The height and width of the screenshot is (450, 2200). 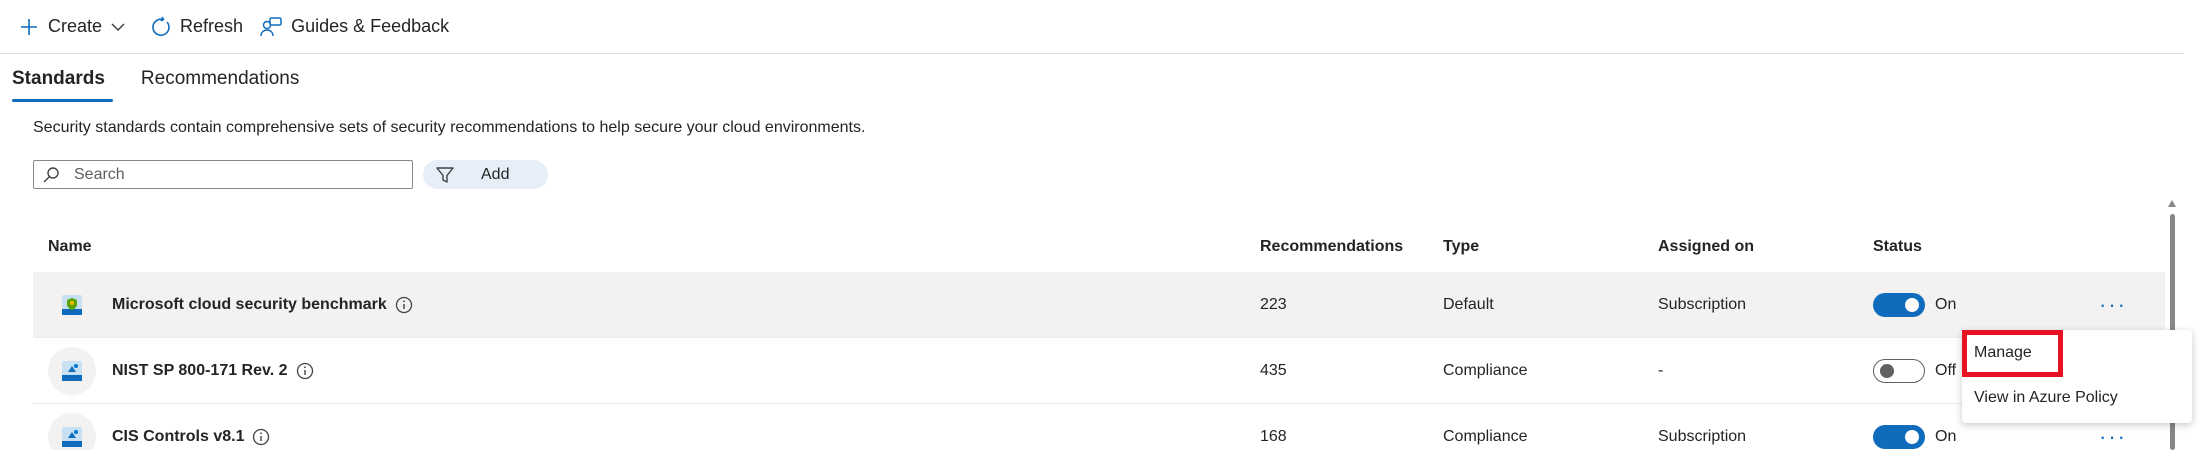 I want to click on search-box, so click(x=223, y=174).